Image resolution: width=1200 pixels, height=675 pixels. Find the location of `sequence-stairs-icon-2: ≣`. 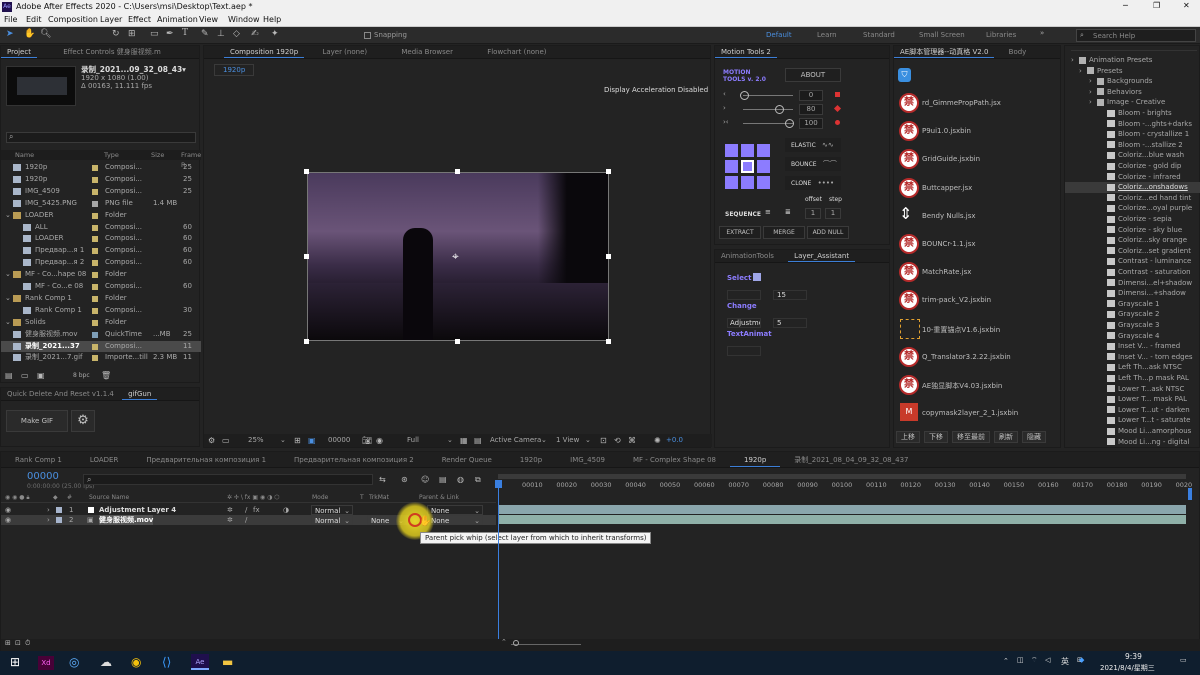

sequence-stairs-icon-2: ≣ is located at coordinates (788, 212).